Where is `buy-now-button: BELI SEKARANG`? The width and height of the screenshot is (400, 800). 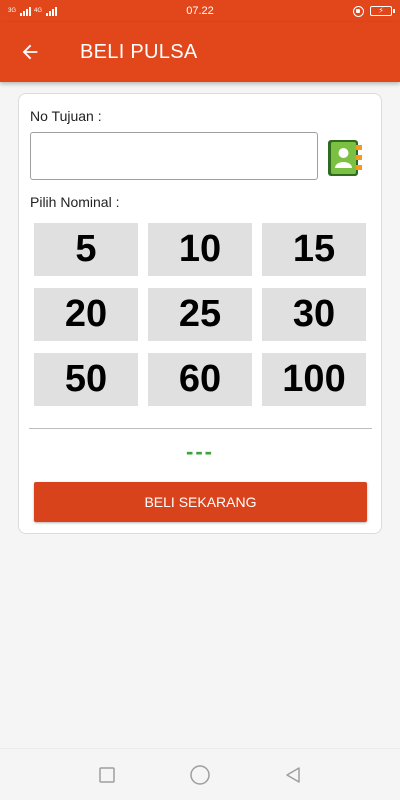
buy-now-button: BELI SEKARANG is located at coordinates (200, 502).